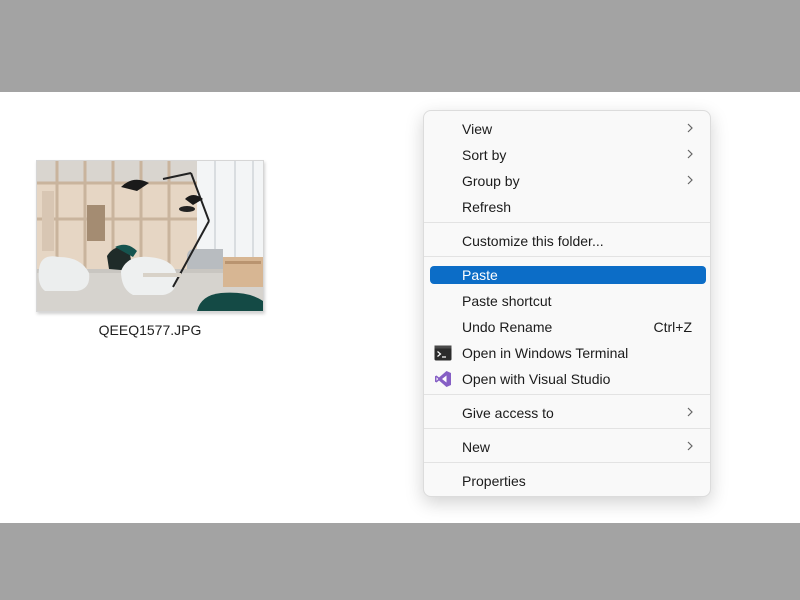 Image resolution: width=800 pixels, height=600 pixels. What do you see at coordinates (494, 481) in the screenshot?
I see `menu-item-label: Properties` at bounding box center [494, 481].